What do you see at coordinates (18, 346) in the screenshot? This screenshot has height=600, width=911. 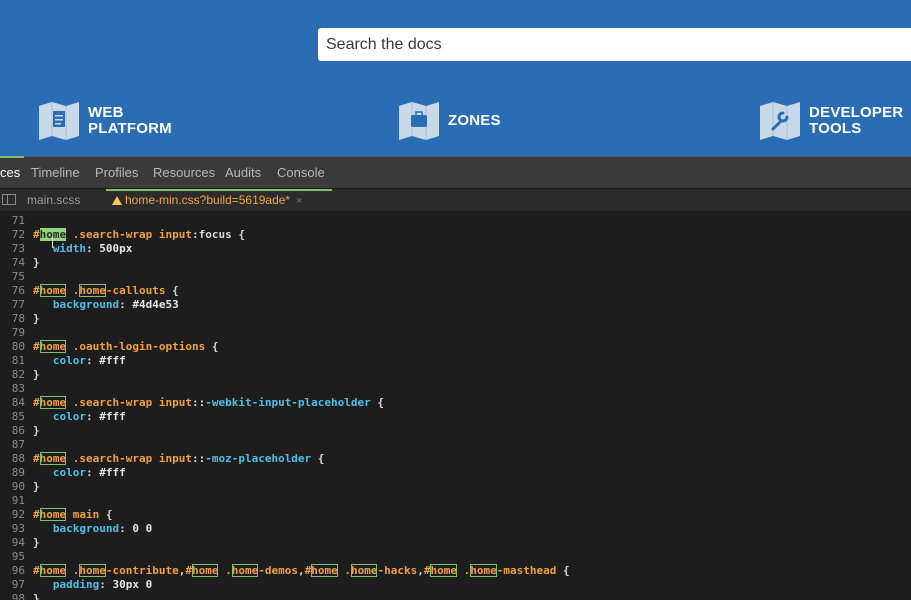 I see `line-number: 80` at bounding box center [18, 346].